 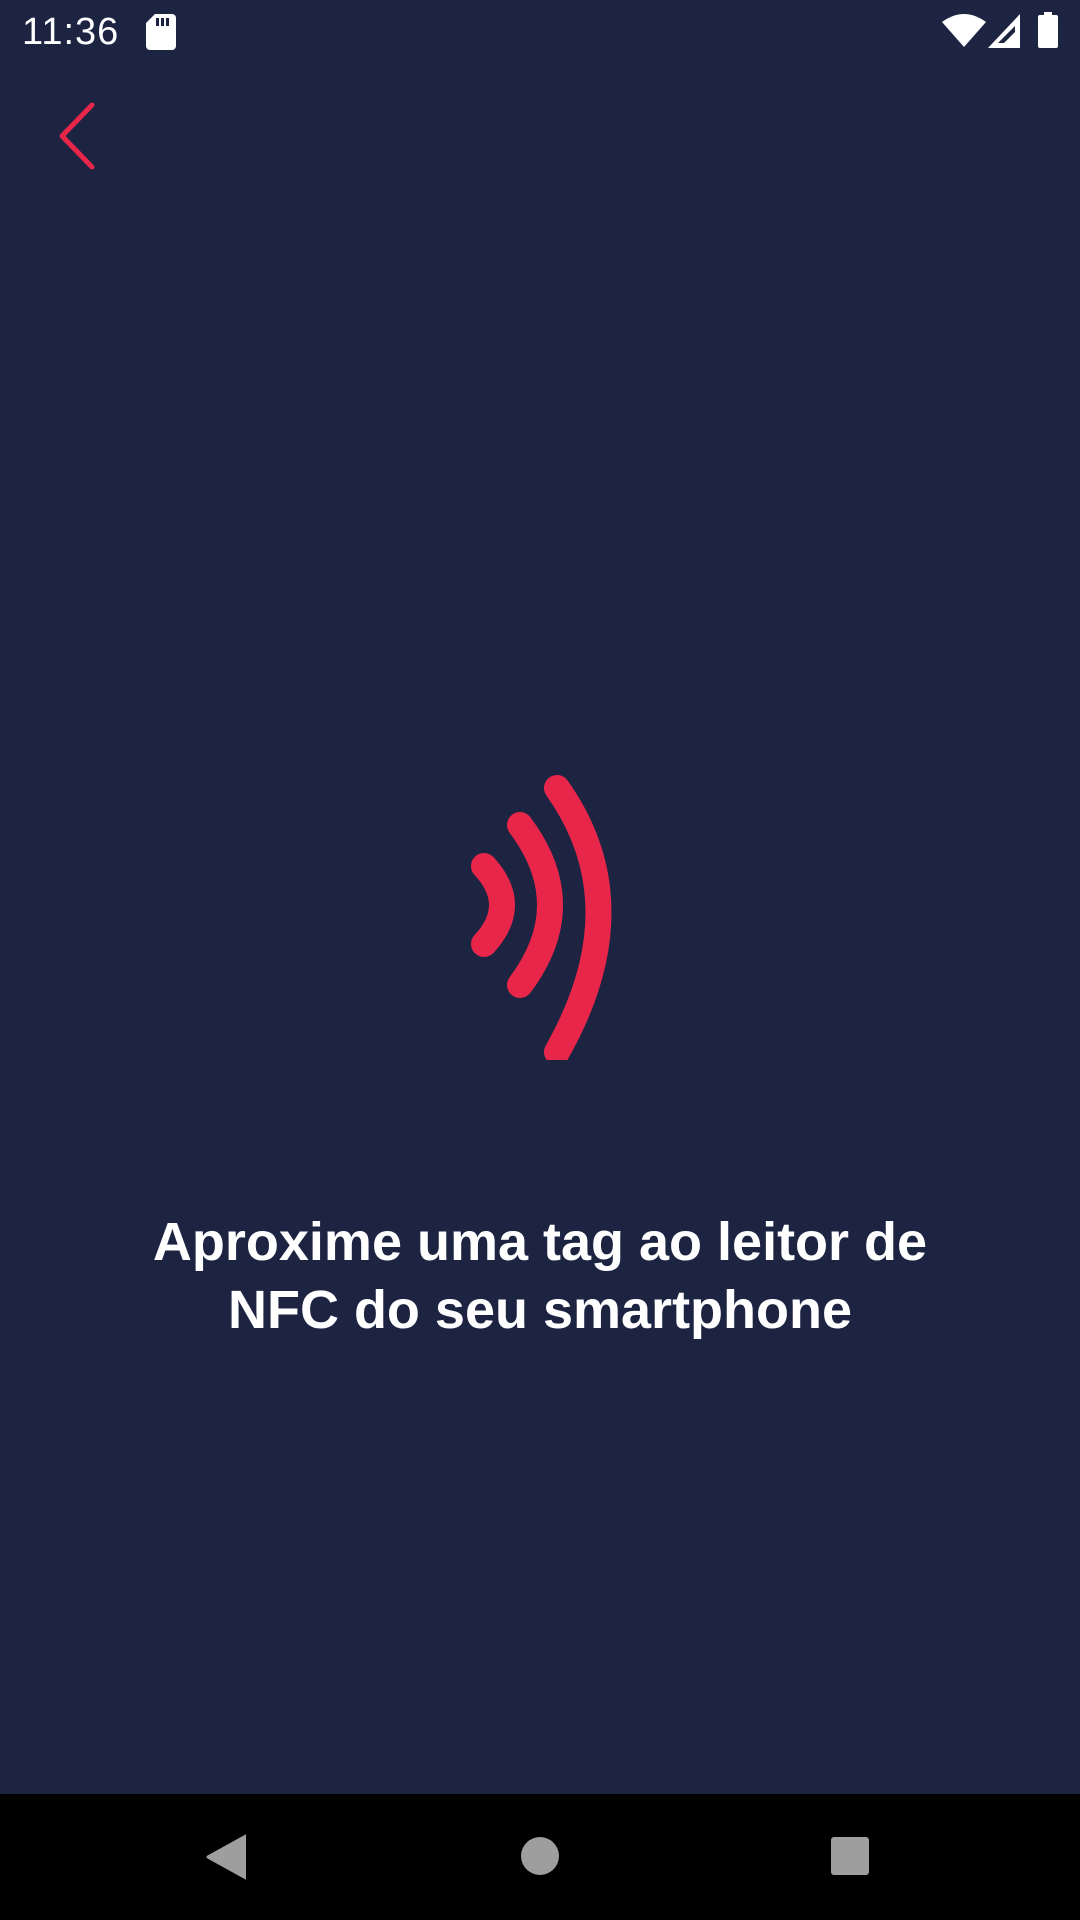 I want to click on sd-card-icon, so click(x=161, y=32).